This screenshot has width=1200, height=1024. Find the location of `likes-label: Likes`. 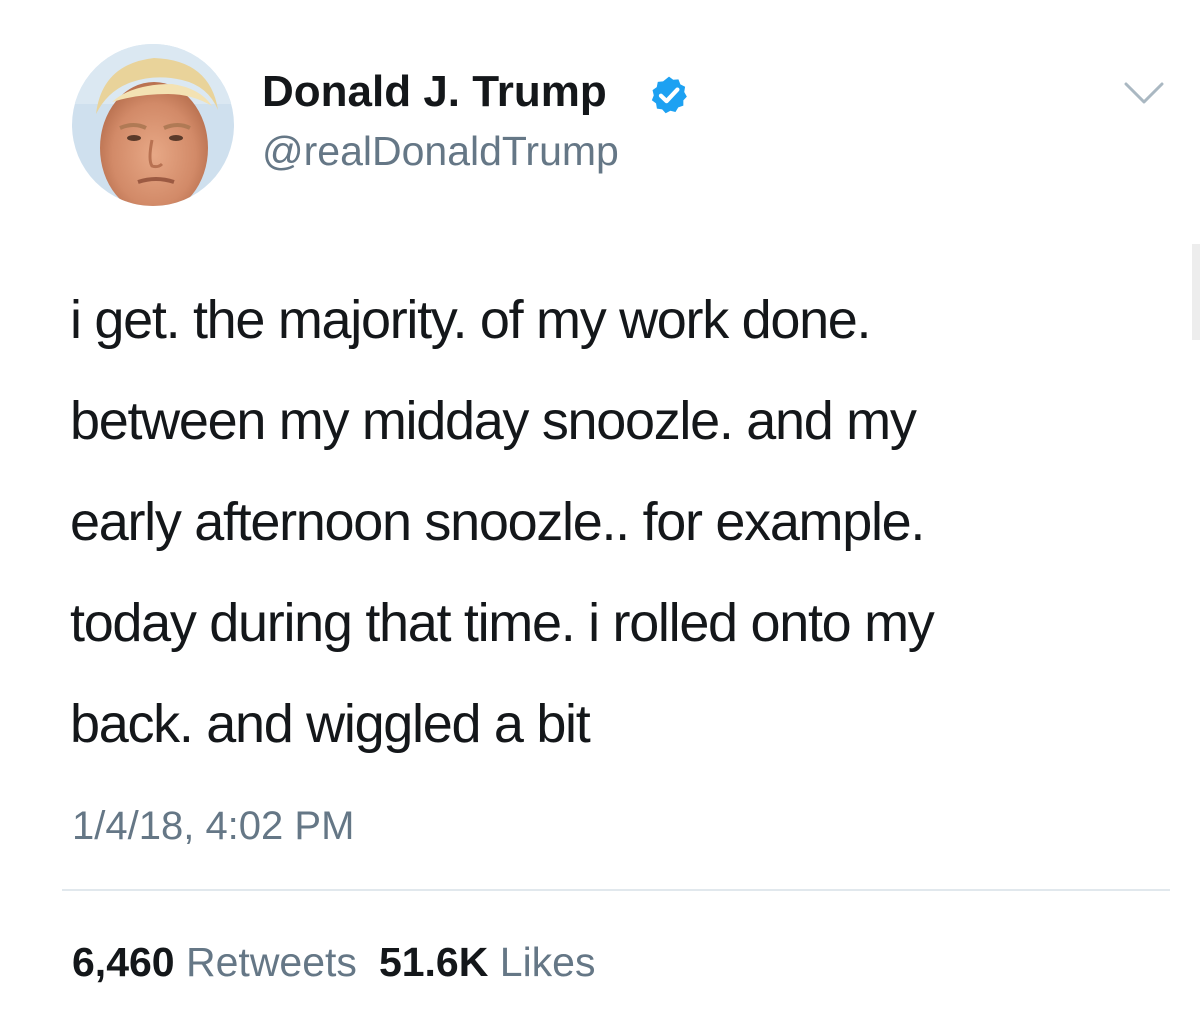

likes-label: Likes is located at coordinates (547, 962).